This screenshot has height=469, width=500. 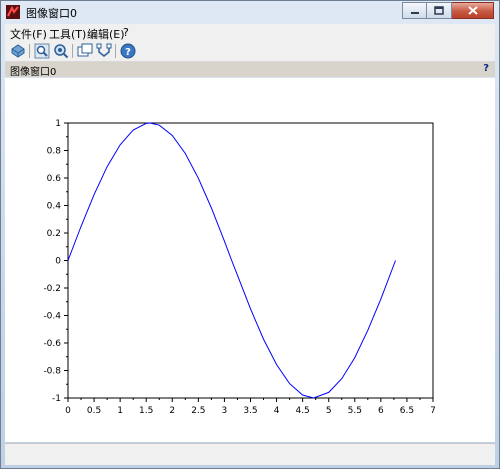 I want to click on y-tick-label: 0.8, so click(x=54, y=152).